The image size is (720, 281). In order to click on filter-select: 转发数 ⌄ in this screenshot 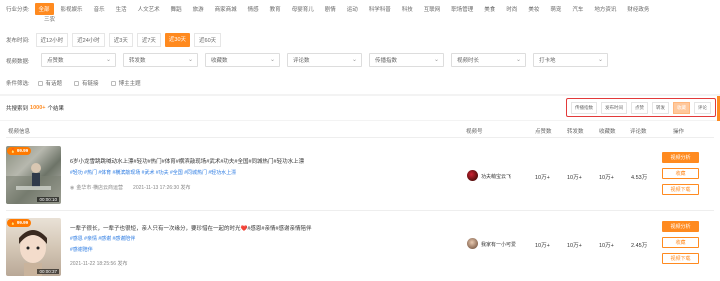, I will do `click(160, 60)`.